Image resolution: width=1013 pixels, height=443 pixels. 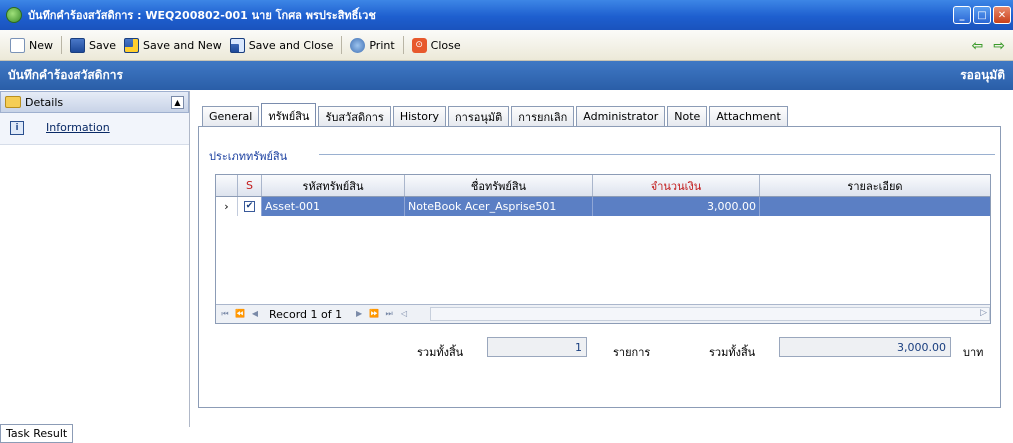 What do you see at coordinates (499, 185) in the screenshot?
I see `column-header-asset-name: ชื่อทรัพย์สิน` at bounding box center [499, 185].